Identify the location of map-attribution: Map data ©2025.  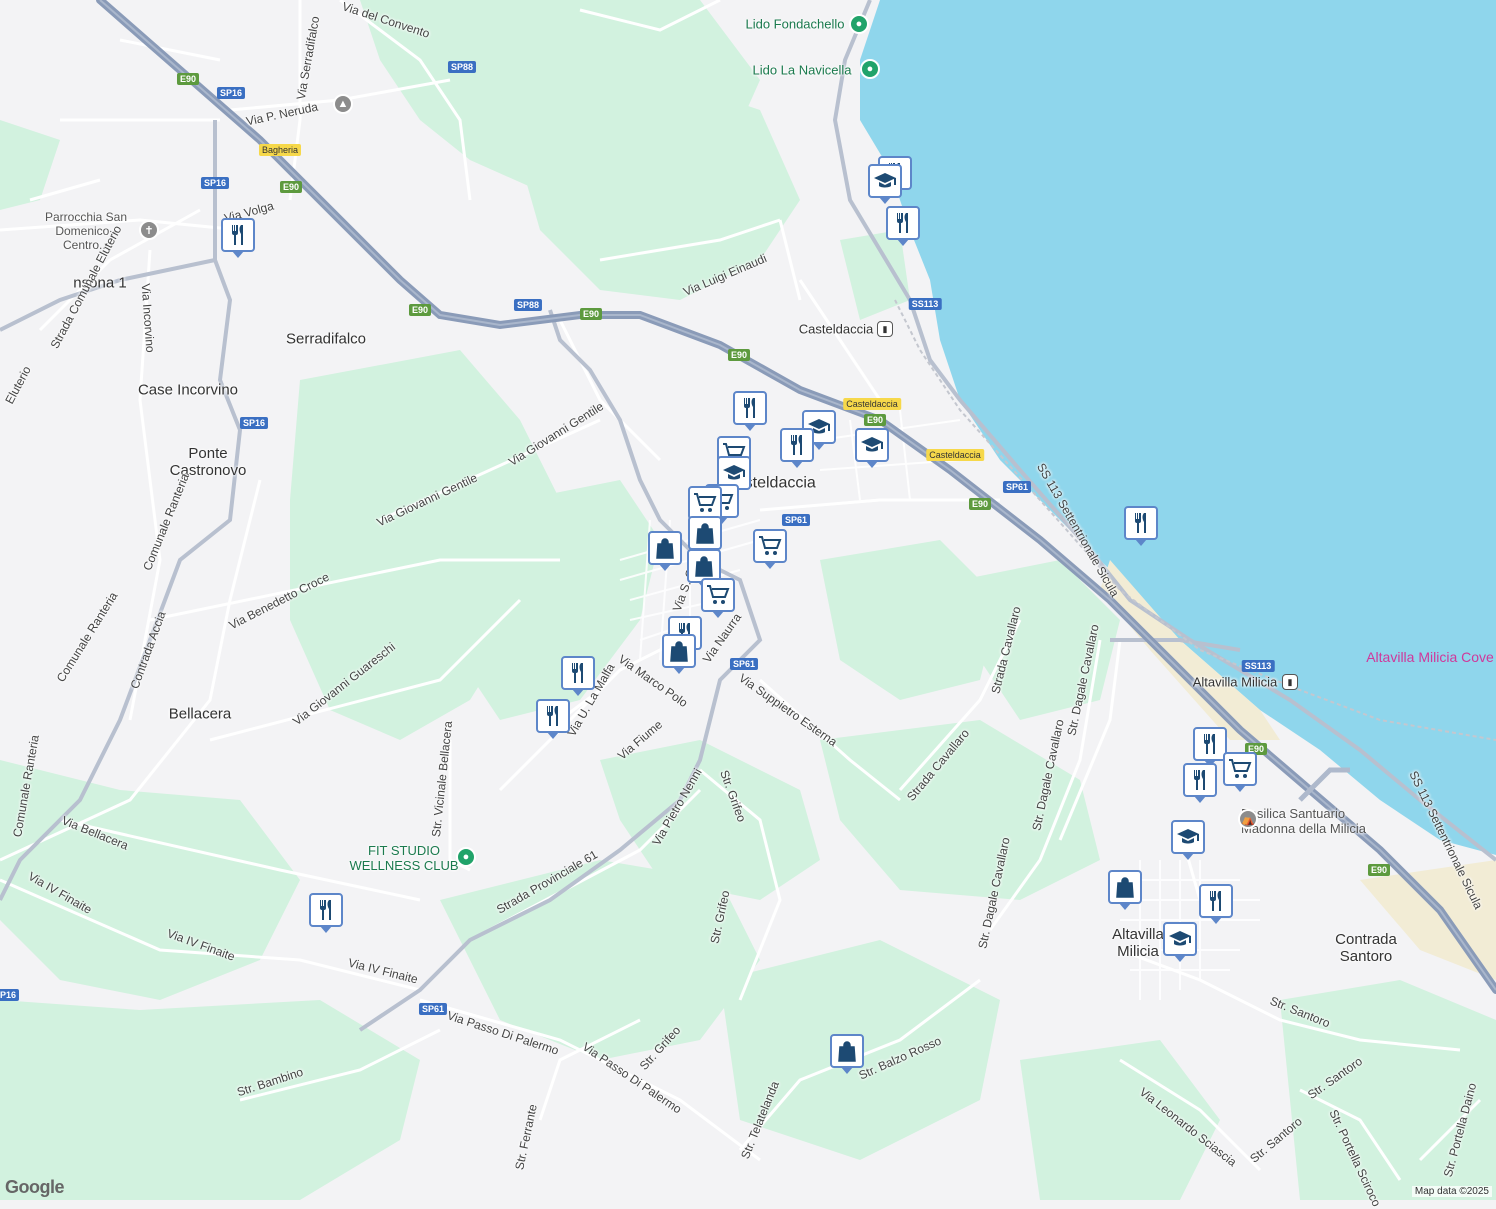
(1451, 1191).